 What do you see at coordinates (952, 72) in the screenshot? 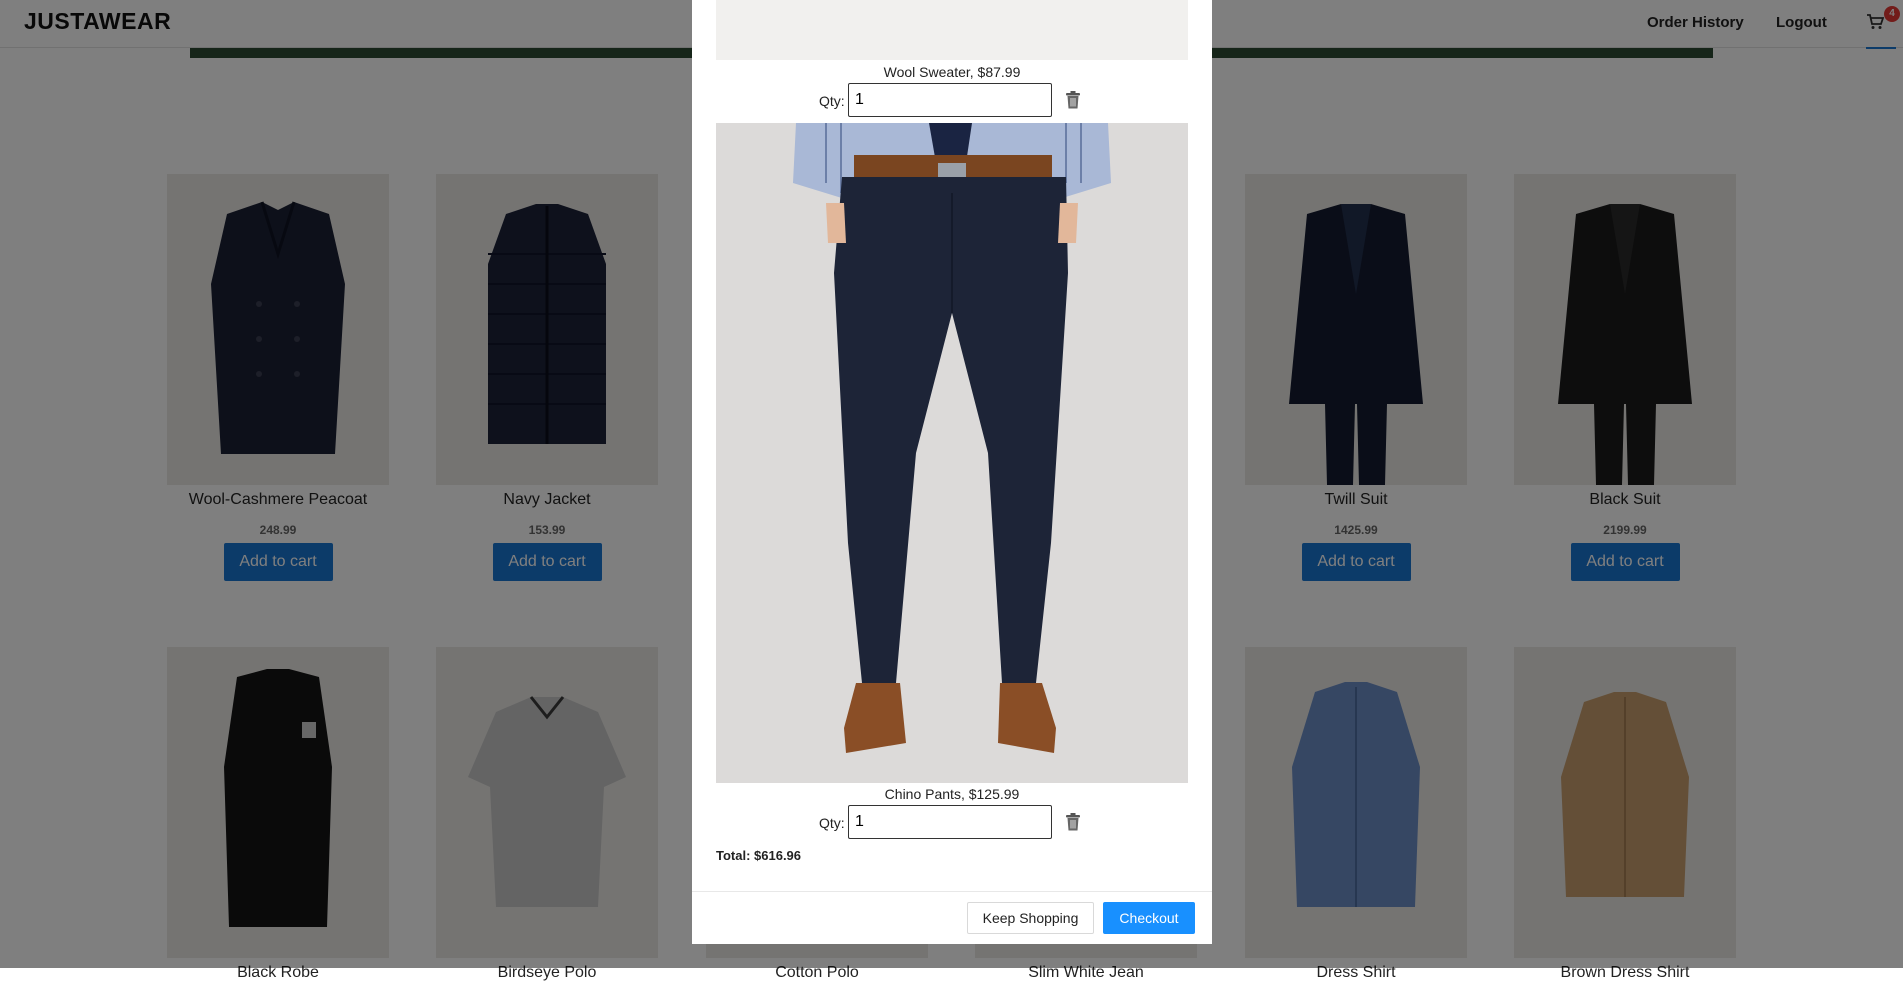
I see `cart-item-caption: Wool Sweater, $87.99` at bounding box center [952, 72].